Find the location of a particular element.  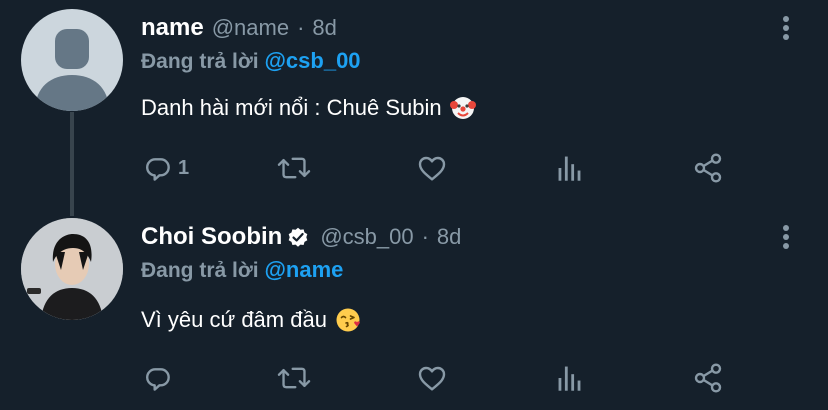

reply-button: 1 is located at coordinates (165, 168).